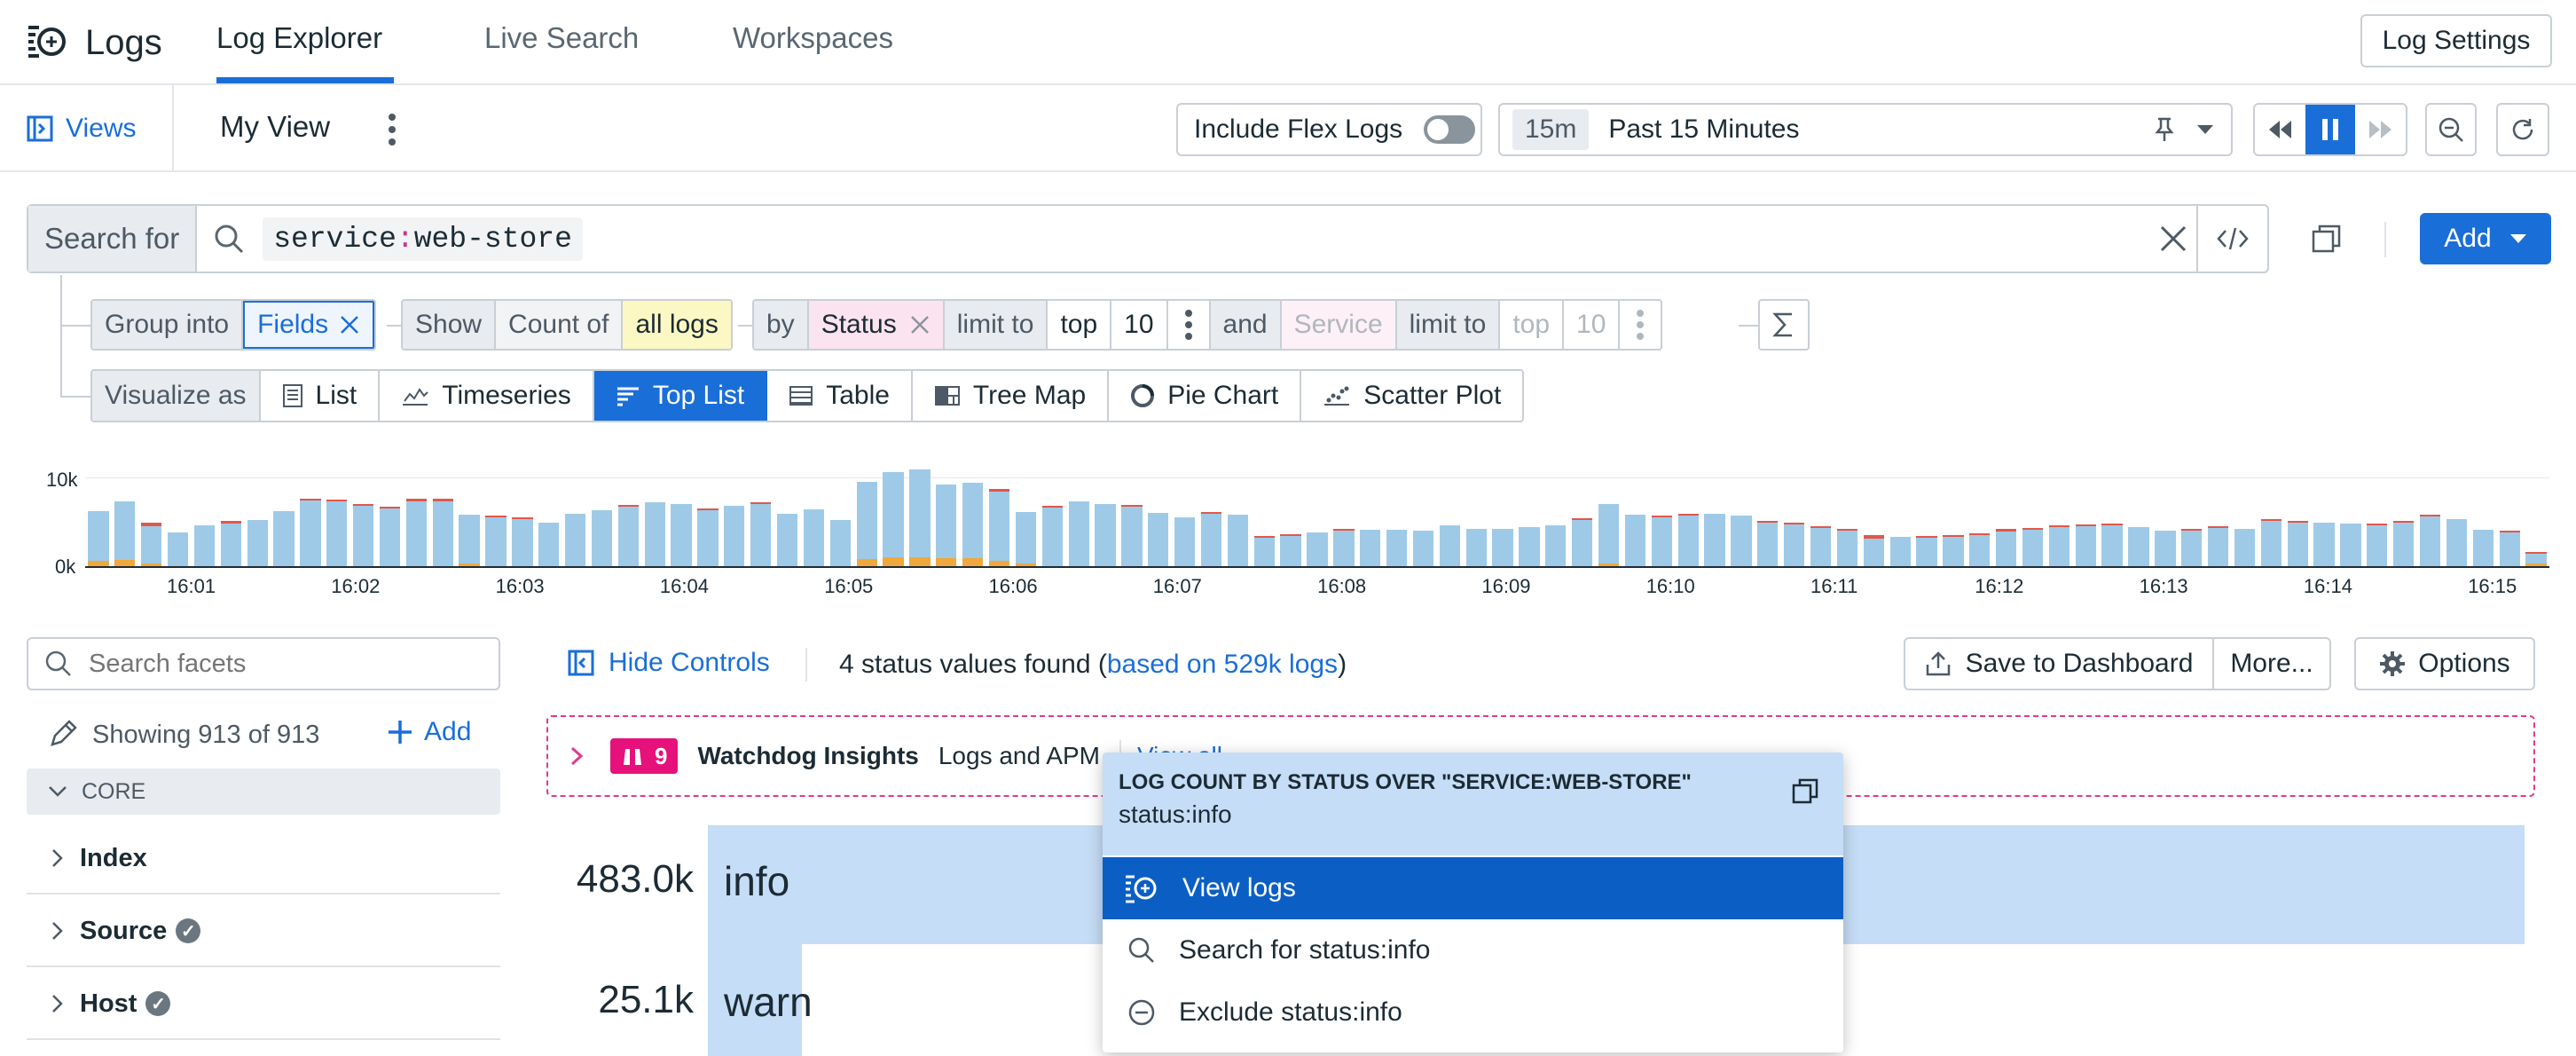  I want to click on view-menu-kebab-icon, so click(392, 129).